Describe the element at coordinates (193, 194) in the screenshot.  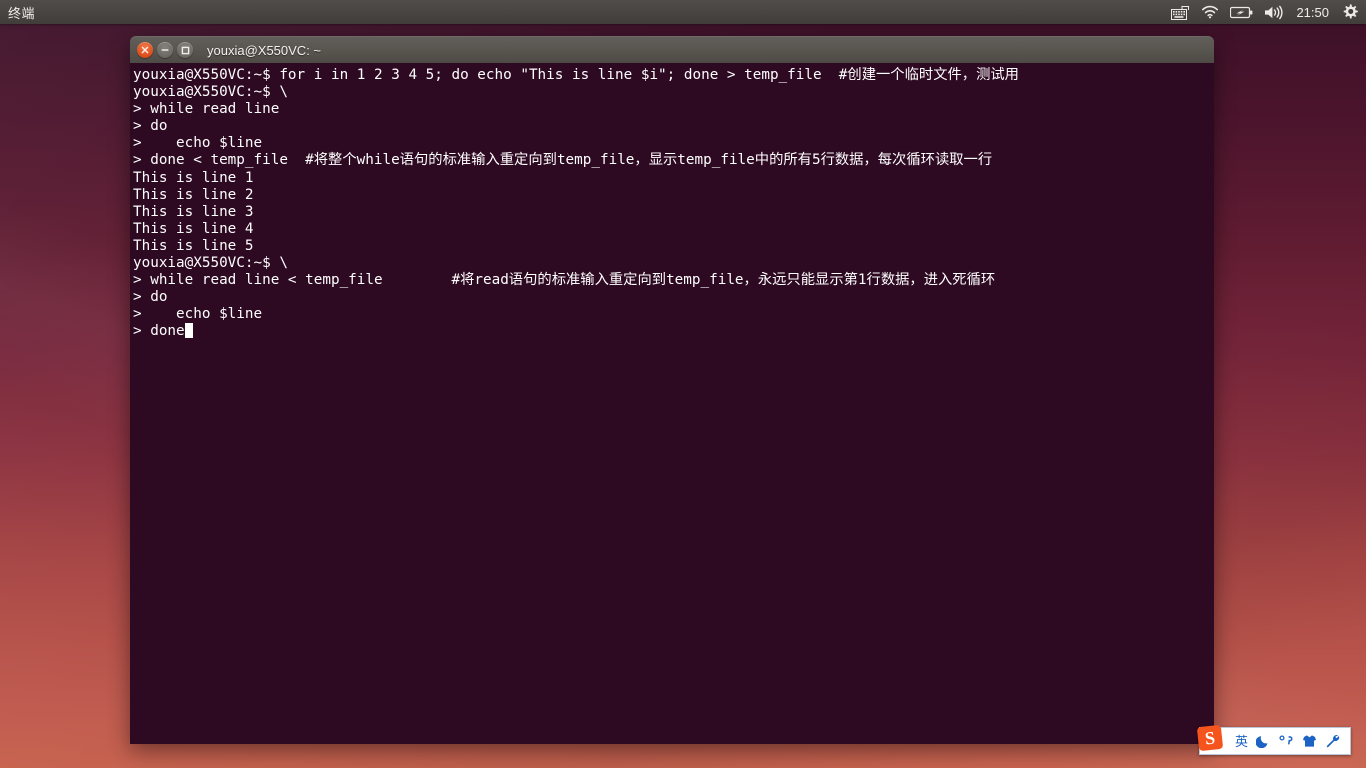
I see `terminal-line: This is line 2` at that location.